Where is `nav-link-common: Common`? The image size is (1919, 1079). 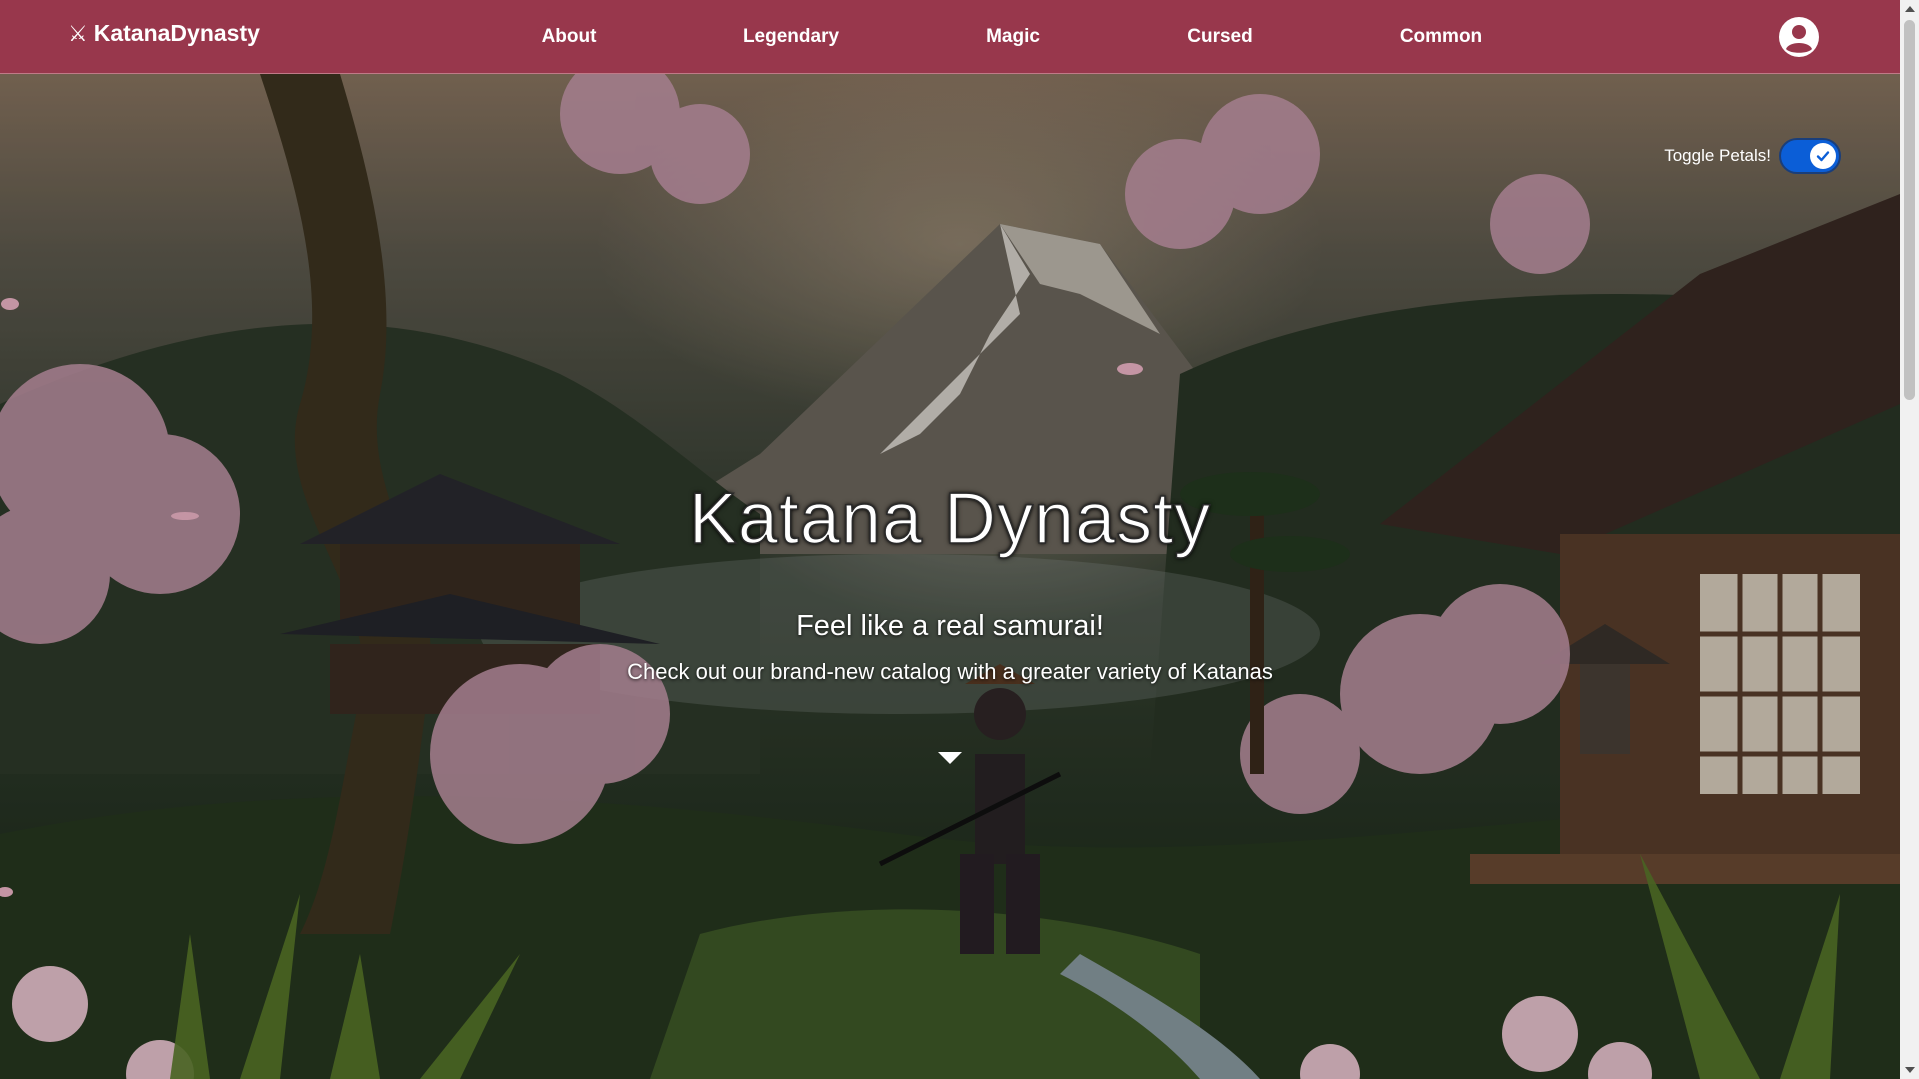 nav-link-common: Common is located at coordinates (1441, 37).